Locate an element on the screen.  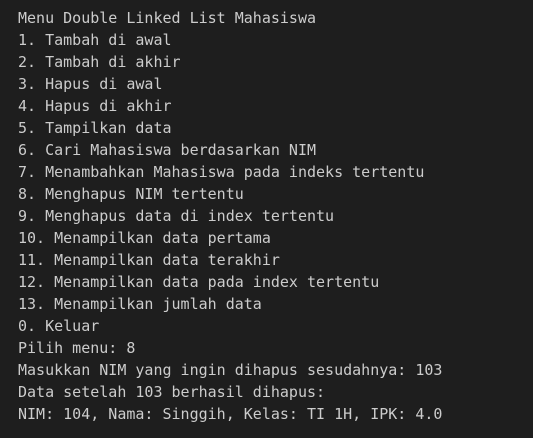
result-header: Data setelah 103 berhasil dihapus: is located at coordinates (172, 392).